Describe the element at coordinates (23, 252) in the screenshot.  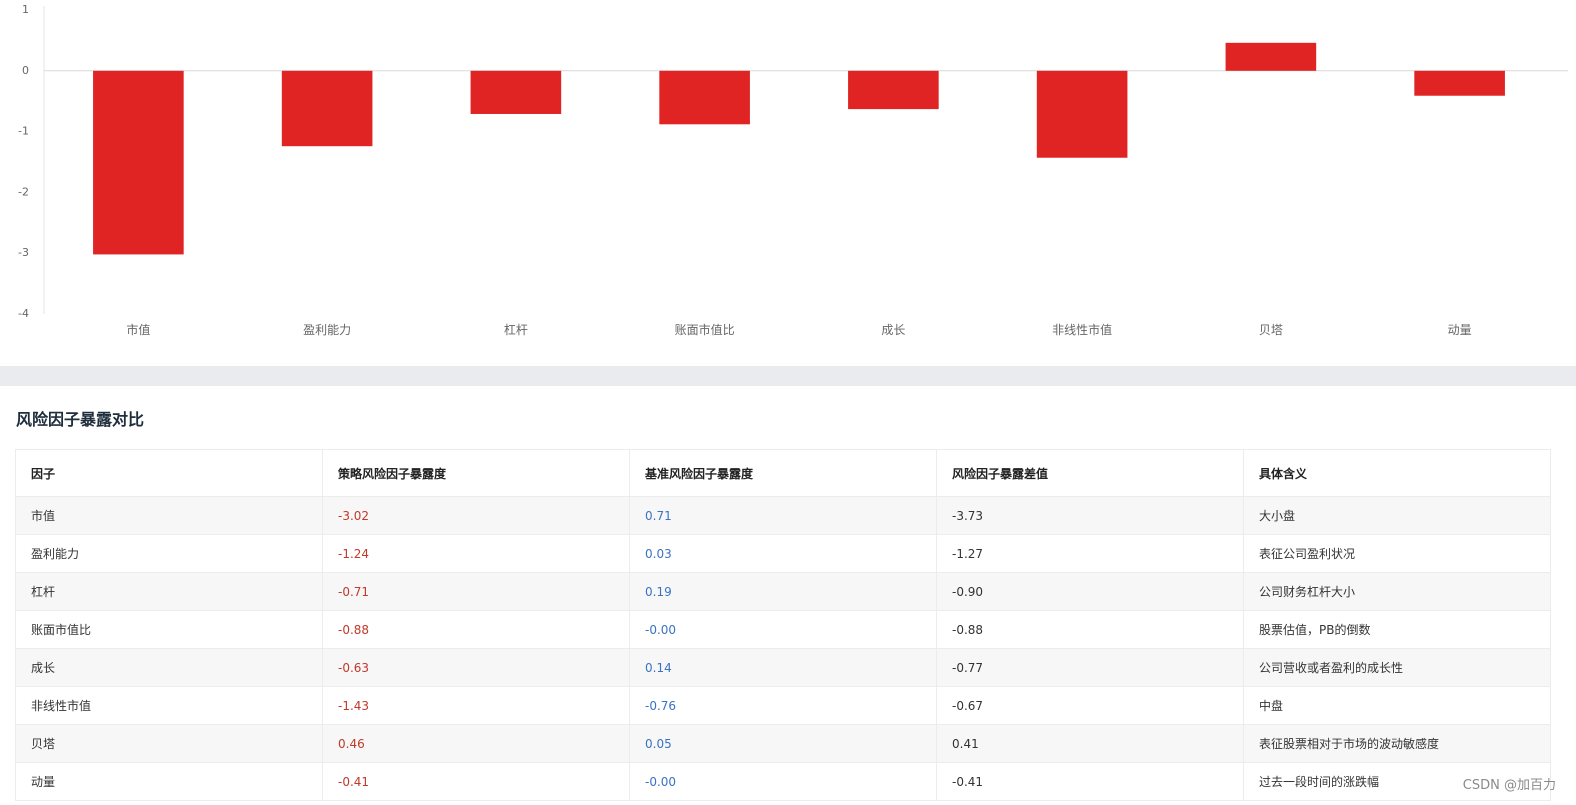
I see `y-tick-label: -3` at that location.